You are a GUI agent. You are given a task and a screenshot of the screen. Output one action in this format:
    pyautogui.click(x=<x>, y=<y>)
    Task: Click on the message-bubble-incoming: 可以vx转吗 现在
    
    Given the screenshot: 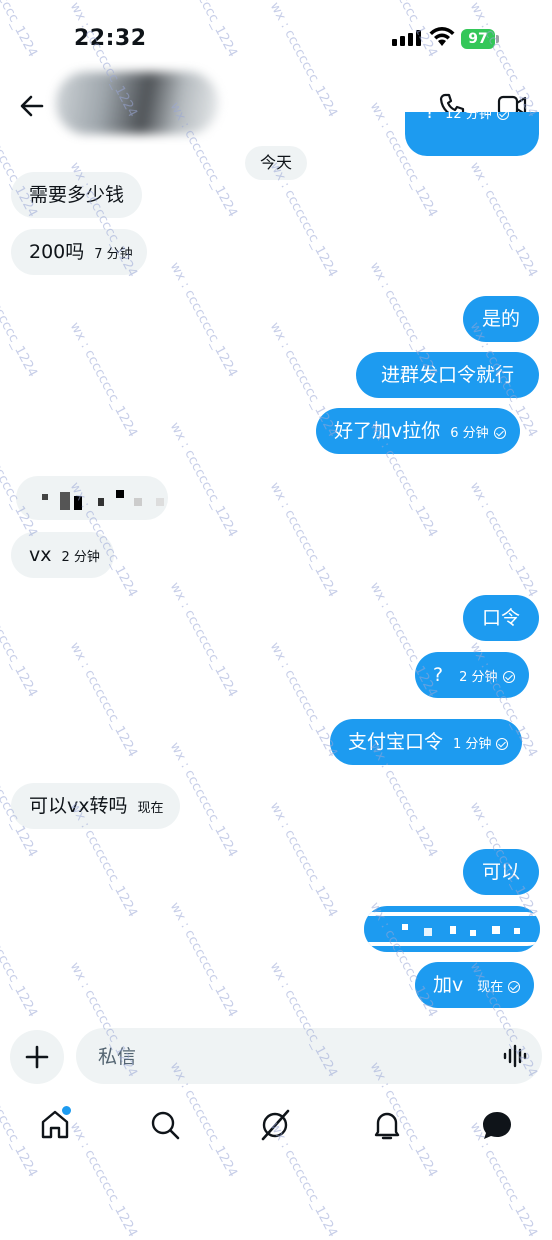 What is the action you would take?
    pyautogui.click(x=95, y=806)
    